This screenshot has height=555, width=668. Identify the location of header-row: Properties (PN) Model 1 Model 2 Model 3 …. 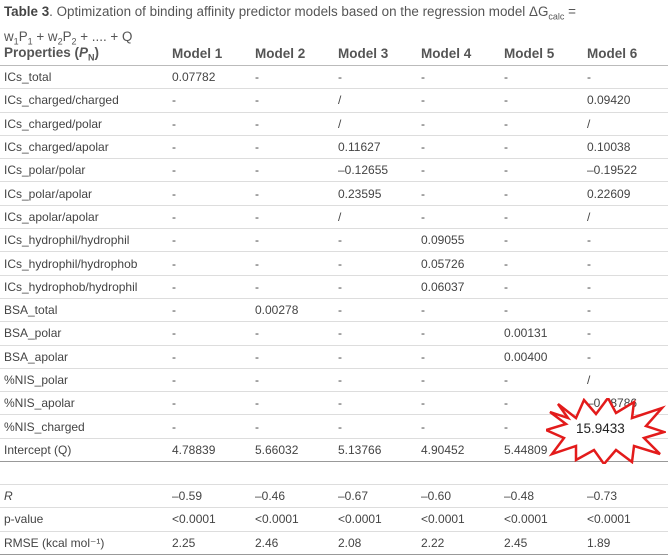
(334, 54).